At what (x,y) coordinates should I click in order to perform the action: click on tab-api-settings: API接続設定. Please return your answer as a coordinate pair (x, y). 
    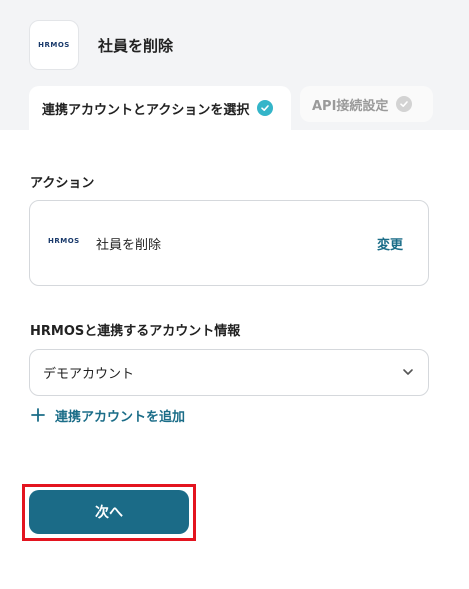
    Looking at the image, I should click on (366, 104).